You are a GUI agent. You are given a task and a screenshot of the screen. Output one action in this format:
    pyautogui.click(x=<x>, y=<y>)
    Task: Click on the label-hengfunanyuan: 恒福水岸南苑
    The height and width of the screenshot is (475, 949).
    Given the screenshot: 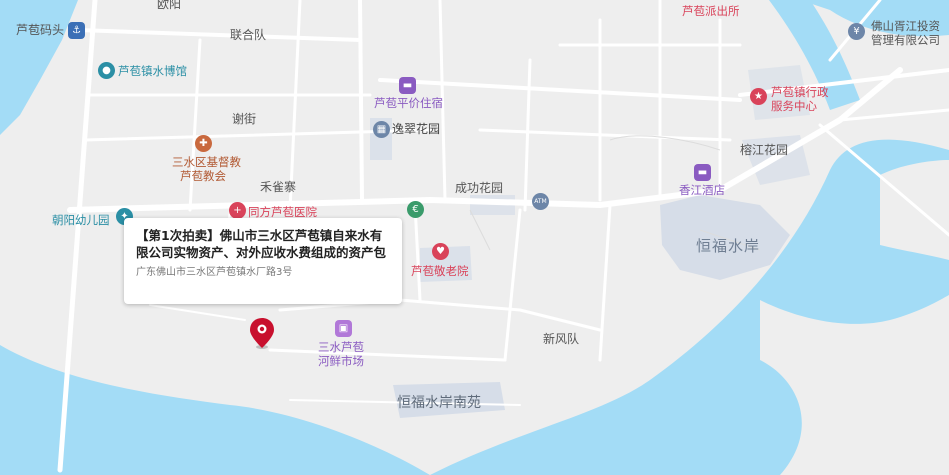 What is the action you would take?
    pyautogui.click(x=439, y=403)
    